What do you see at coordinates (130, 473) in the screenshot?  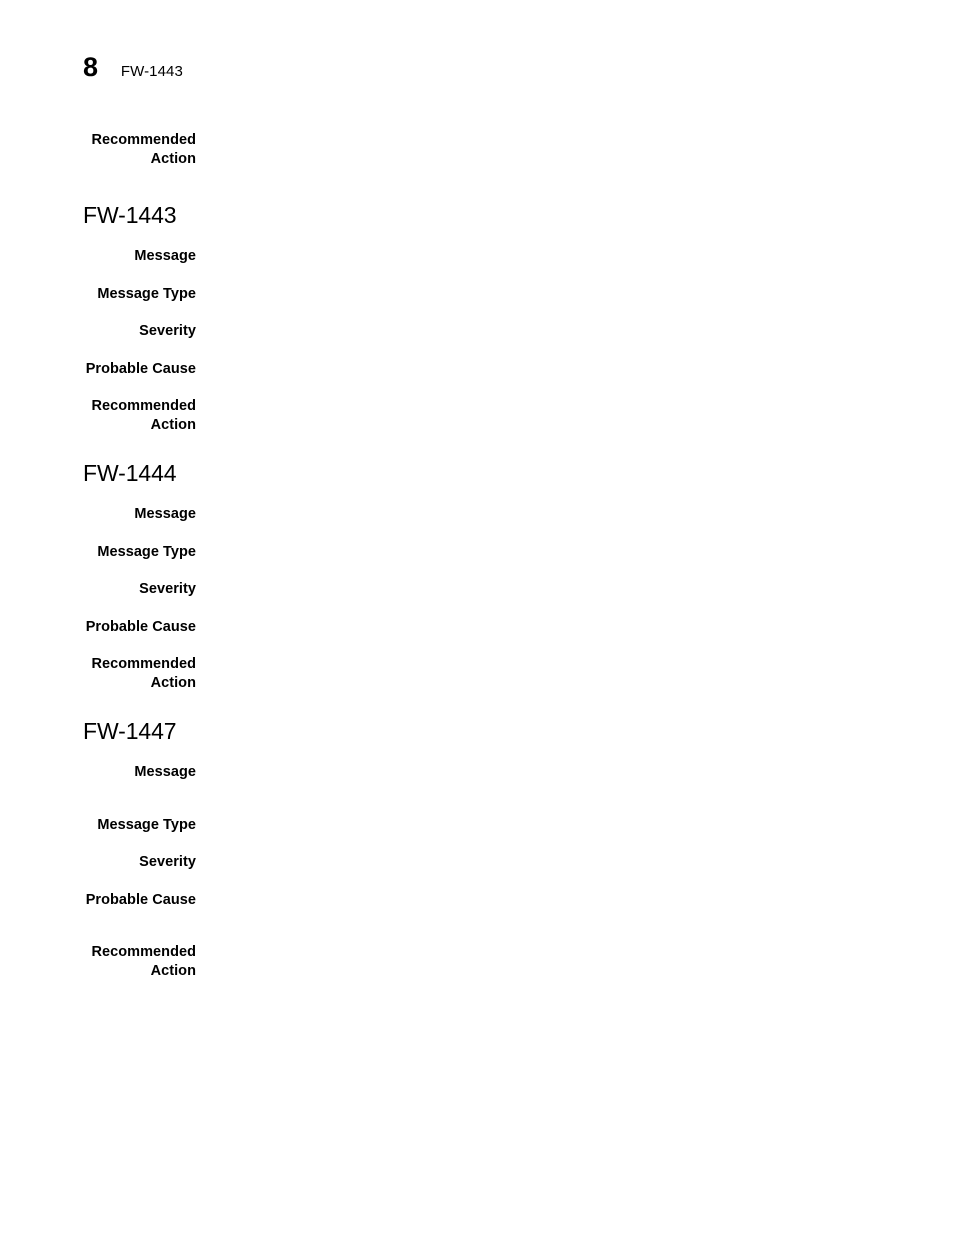 I see `section-heading-fw-1444: FW-1444` at bounding box center [130, 473].